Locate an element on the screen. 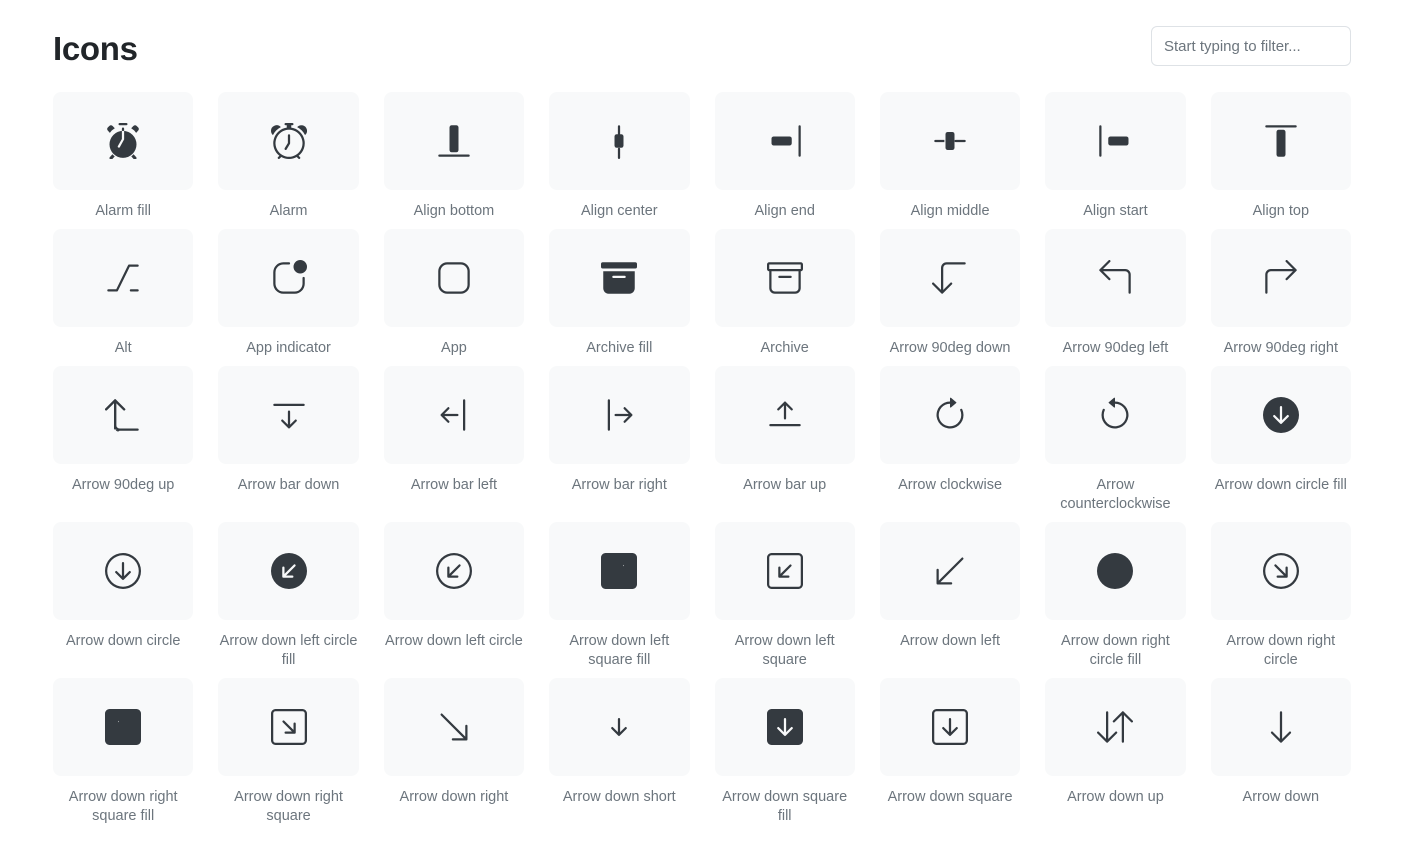  icon-label: Arrow down right square is located at coordinates (288, 806).